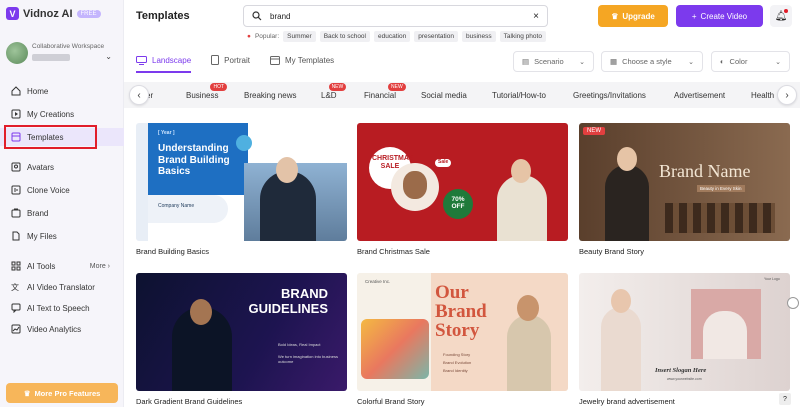 Image resolution: width=800 pixels, height=407 pixels. What do you see at coordinates (142, 182) in the screenshot?
I see `side-strip` at bounding box center [142, 182].